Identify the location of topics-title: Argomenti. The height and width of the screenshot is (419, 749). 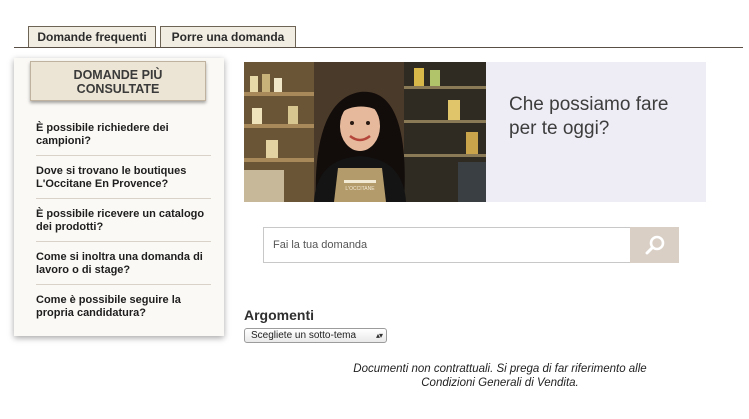
(279, 315).